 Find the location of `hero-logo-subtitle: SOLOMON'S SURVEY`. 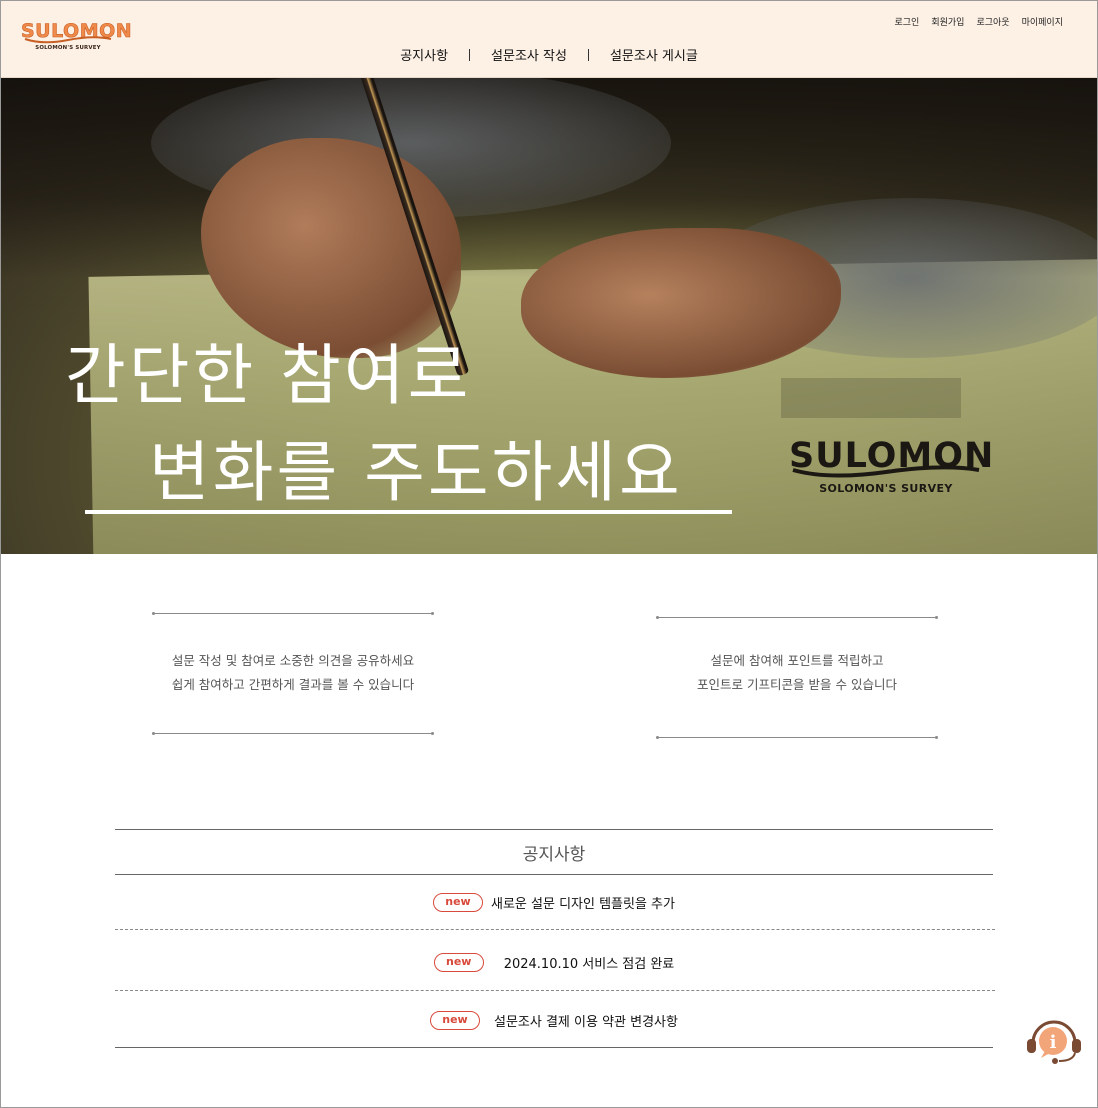

hero-logo-subtitle: SOLOMON'S SURVEY is located at coordinates (886, 488).